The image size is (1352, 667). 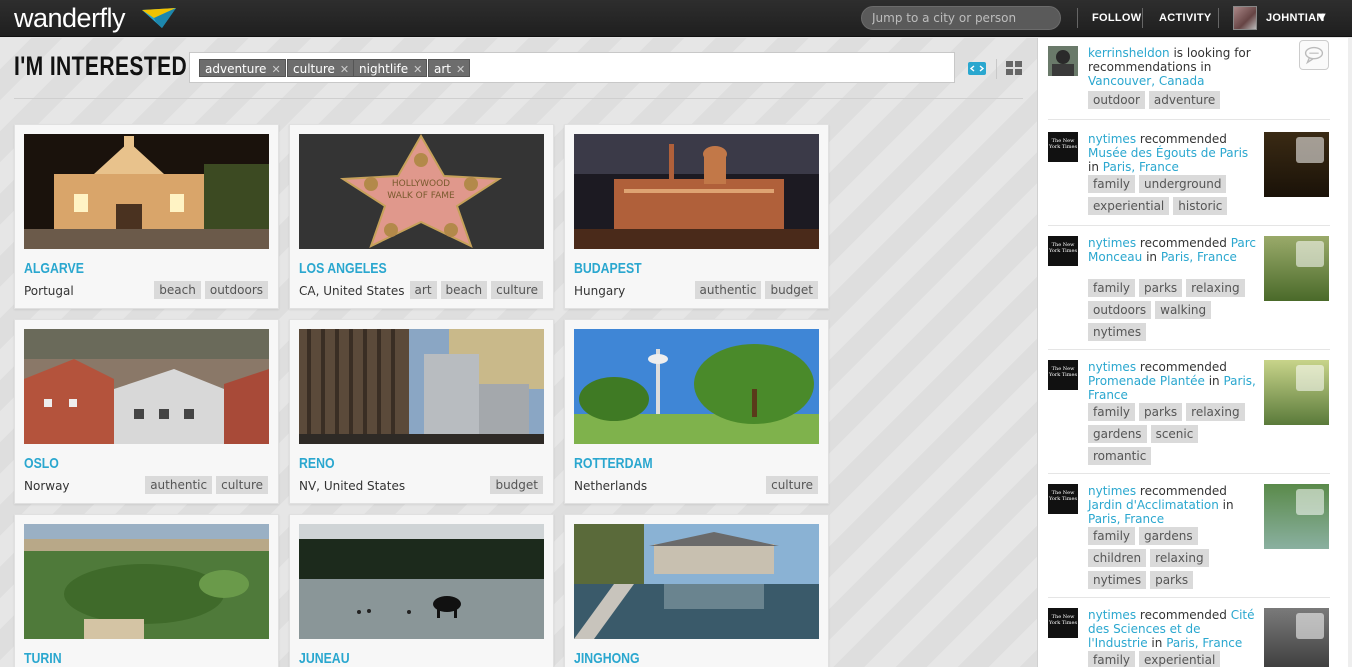 I want to click on nav-activity: ACTIVITY, so click(x=1185, y=18).